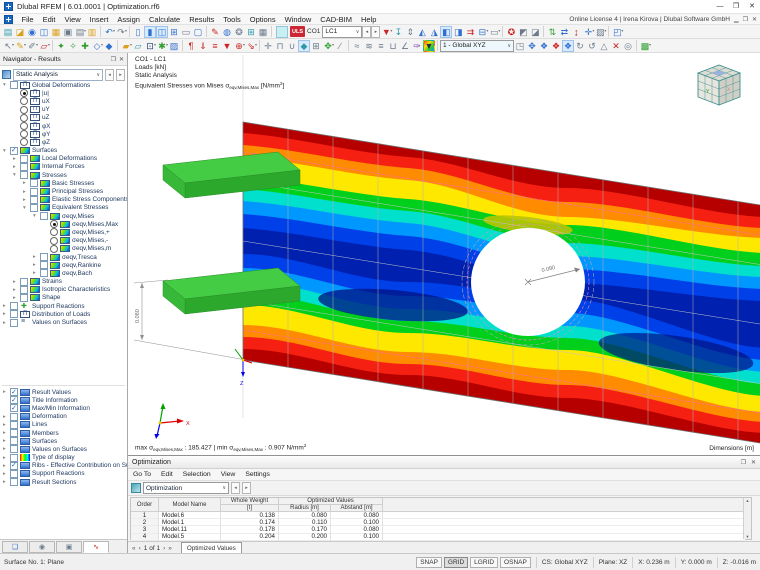 This screenshot has height=570, width=760. I want to click on t2-load-case-icon: ¶, so click(191, 46).